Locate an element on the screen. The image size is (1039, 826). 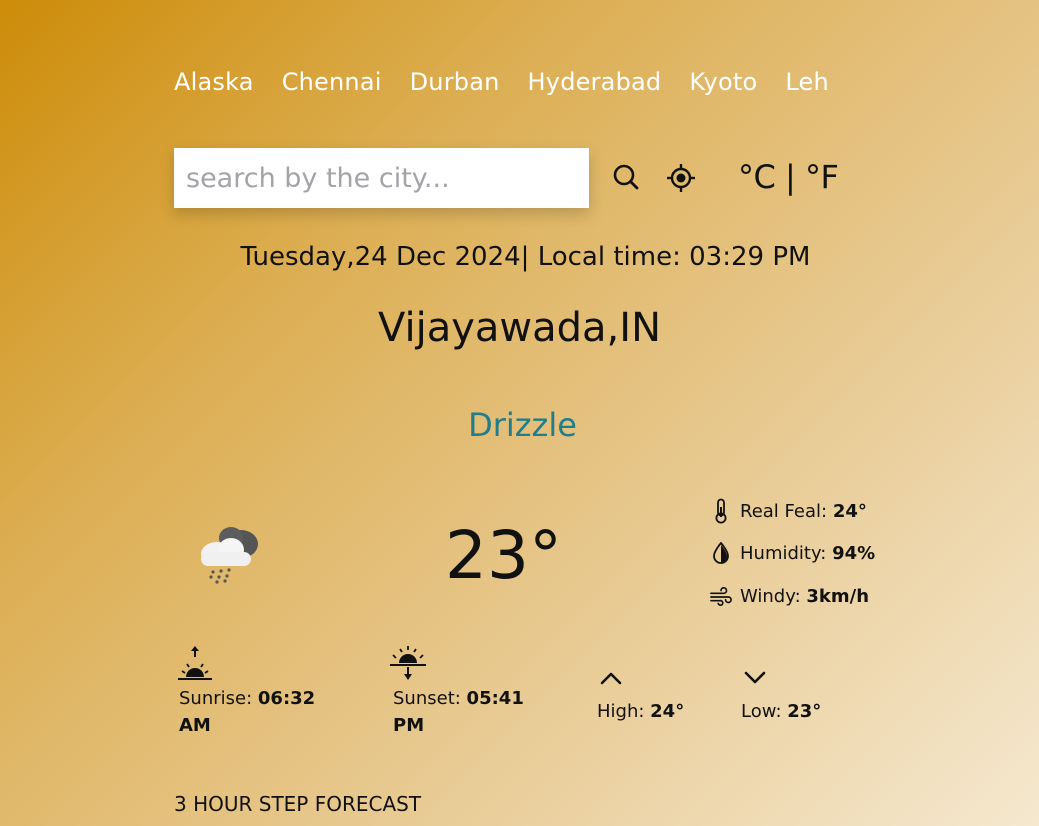
detail-realfeel: Real Feal: 24° is located at coordinates (788, 511).